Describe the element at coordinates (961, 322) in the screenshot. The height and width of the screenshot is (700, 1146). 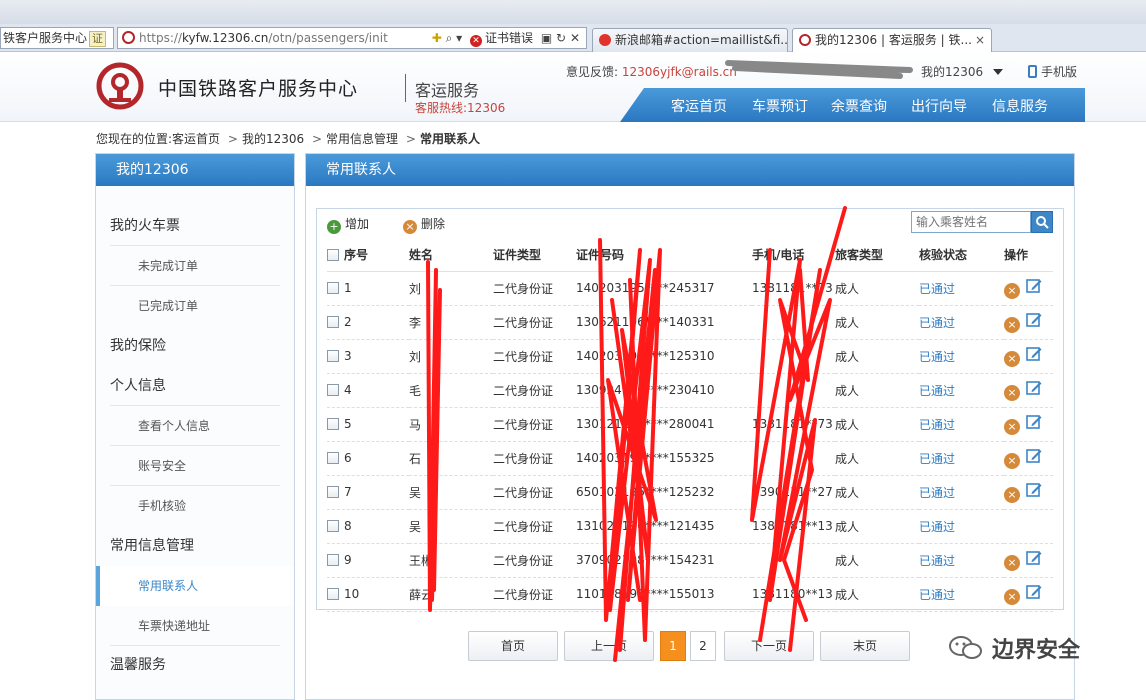
I see `cell-verification: 已通过` at that location.